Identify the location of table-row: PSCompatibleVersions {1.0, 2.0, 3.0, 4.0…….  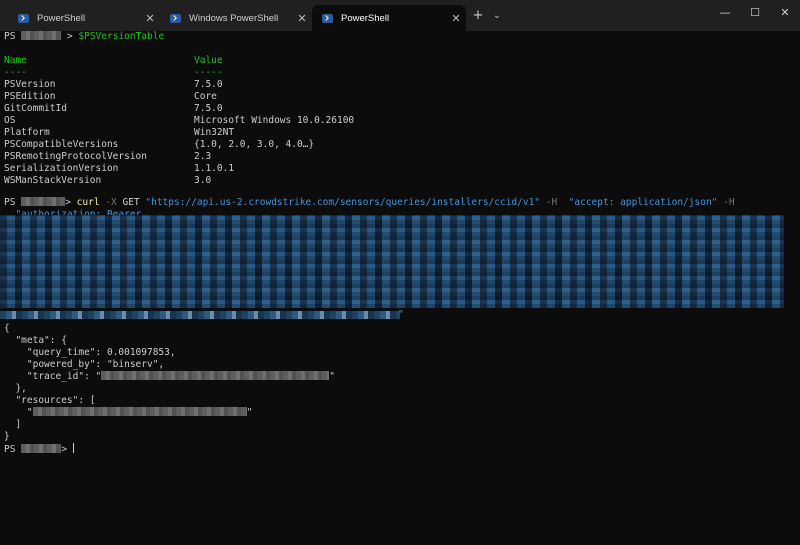
(159, 144).